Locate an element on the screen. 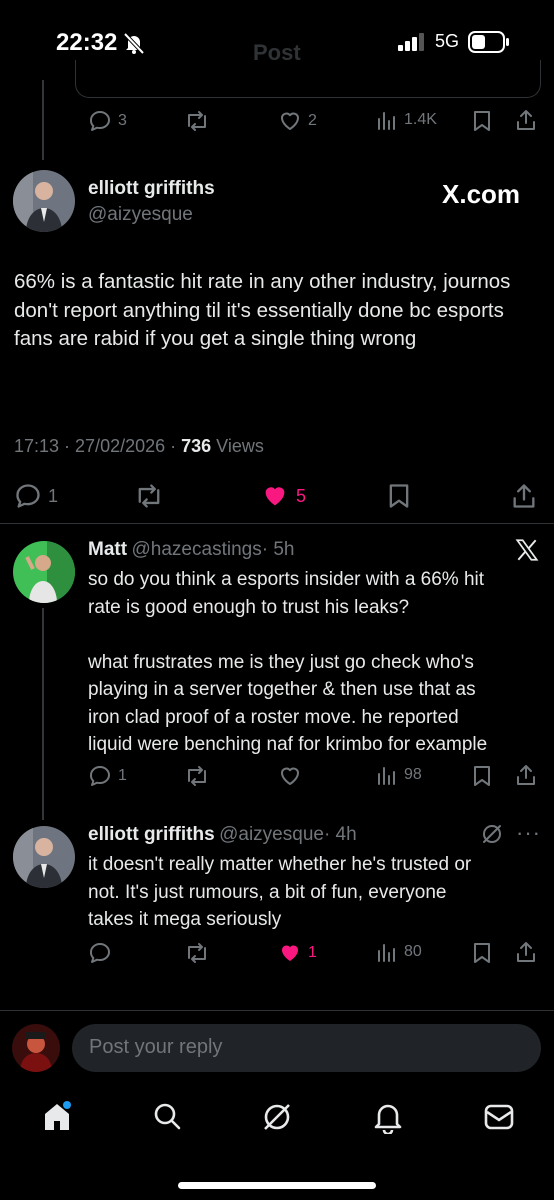  main-reply-button: 1 is located at coordinates (36, 496).